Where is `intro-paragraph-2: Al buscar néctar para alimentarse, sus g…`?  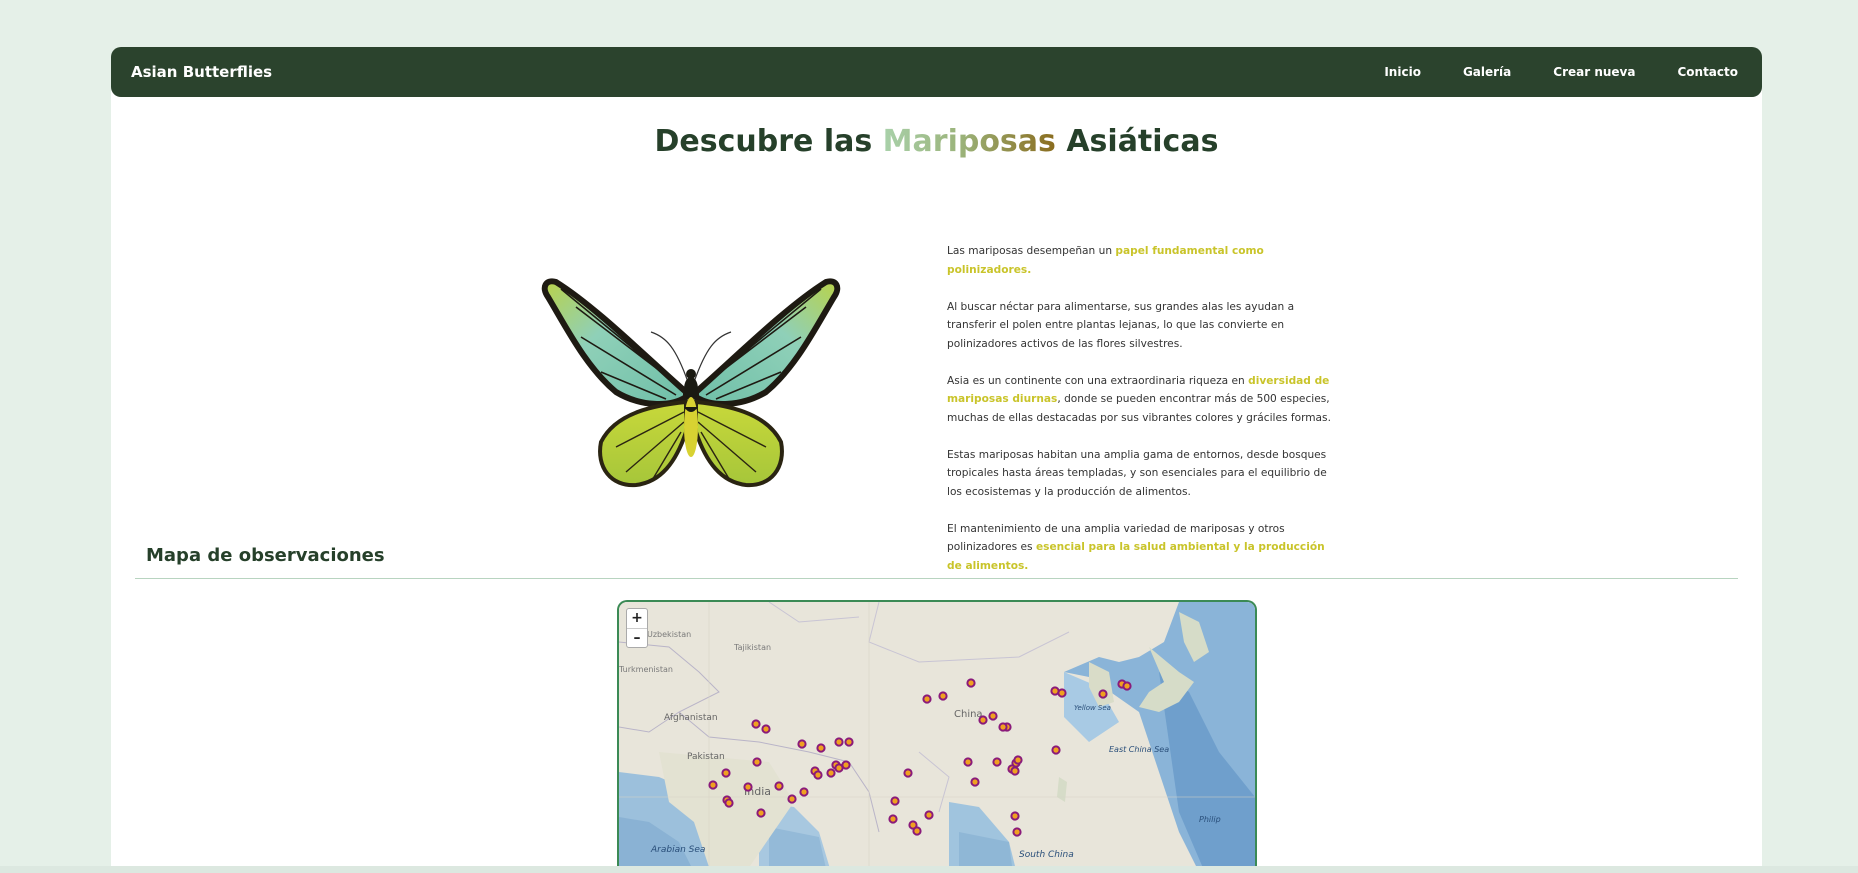 intro-paragraph-2: Al buscar néctar para alimentarse, sus g… is located at coordinates (1121, 325).